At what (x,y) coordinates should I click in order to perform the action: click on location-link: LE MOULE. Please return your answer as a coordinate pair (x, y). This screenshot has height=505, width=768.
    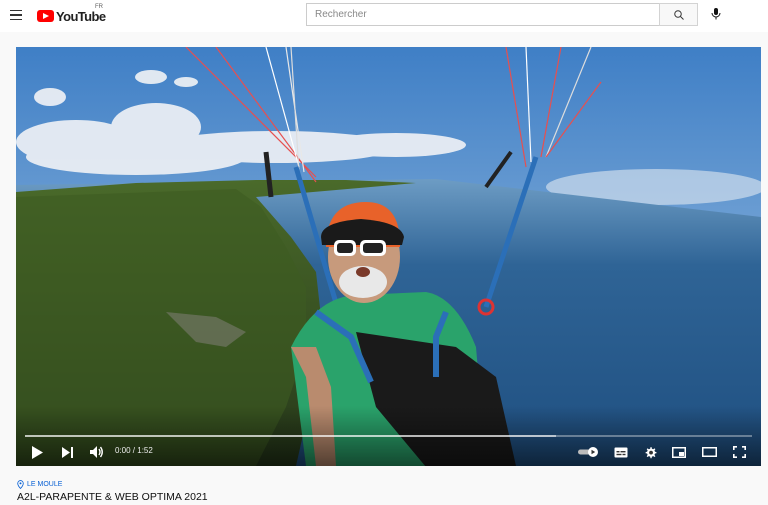
    Looking at the image, I should click on (39, 484).